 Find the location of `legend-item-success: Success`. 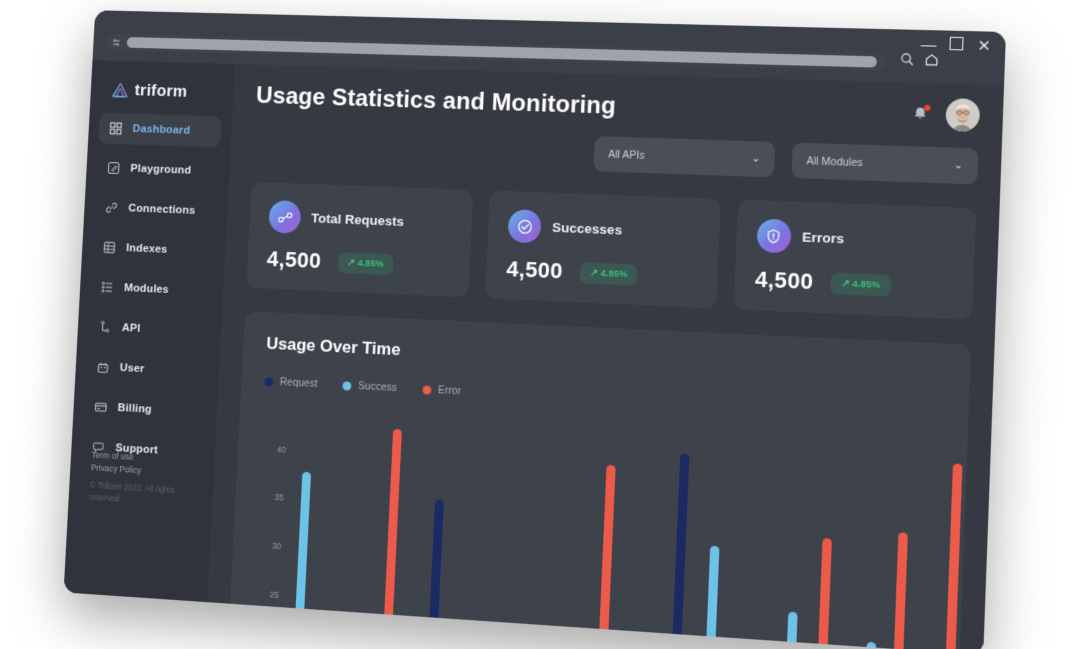

legend-item-success: Success is located at coordinates (369, 386).